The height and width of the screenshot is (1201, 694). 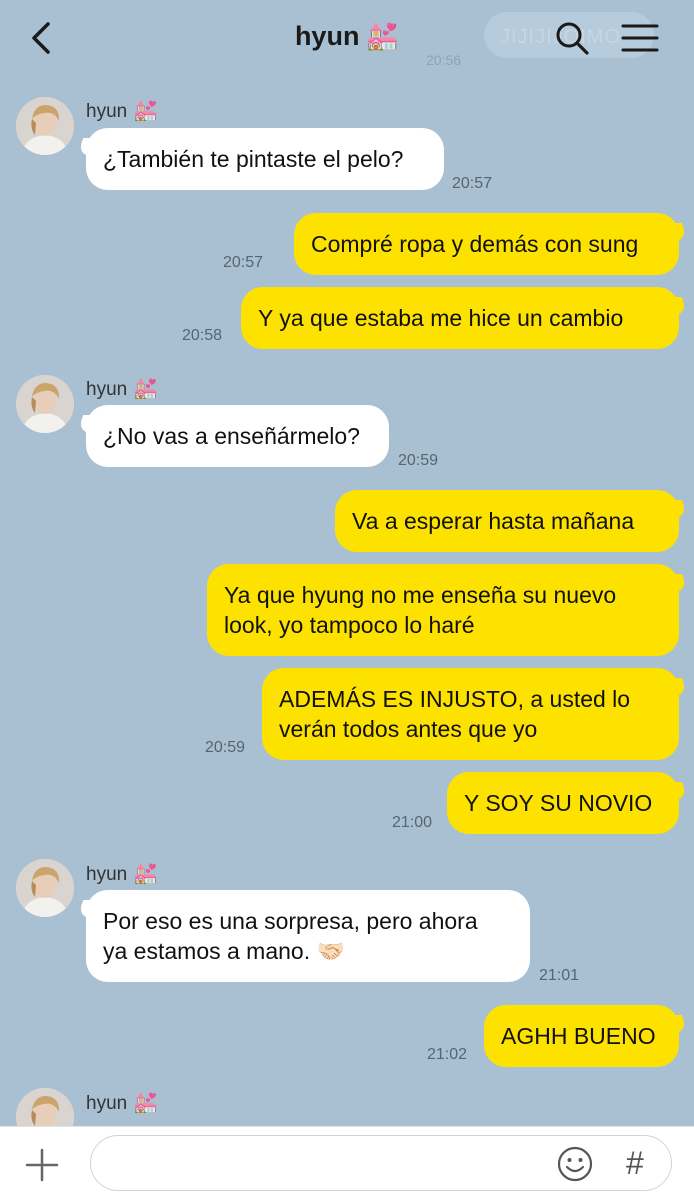 I want to click on hamburger-menu-icon, so click(x=640, y=38).